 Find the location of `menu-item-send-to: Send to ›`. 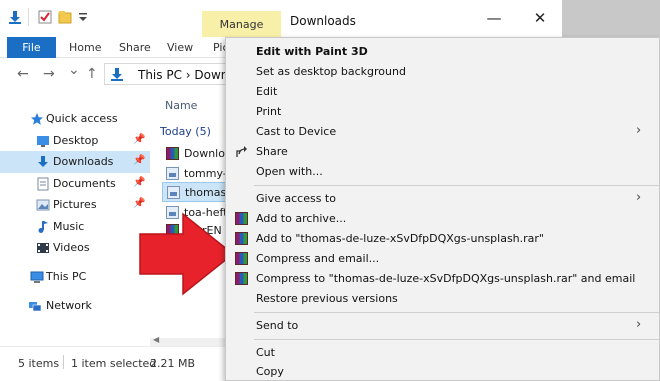

menu-item-send-to: Send to › is located at coordinates (442, 326).